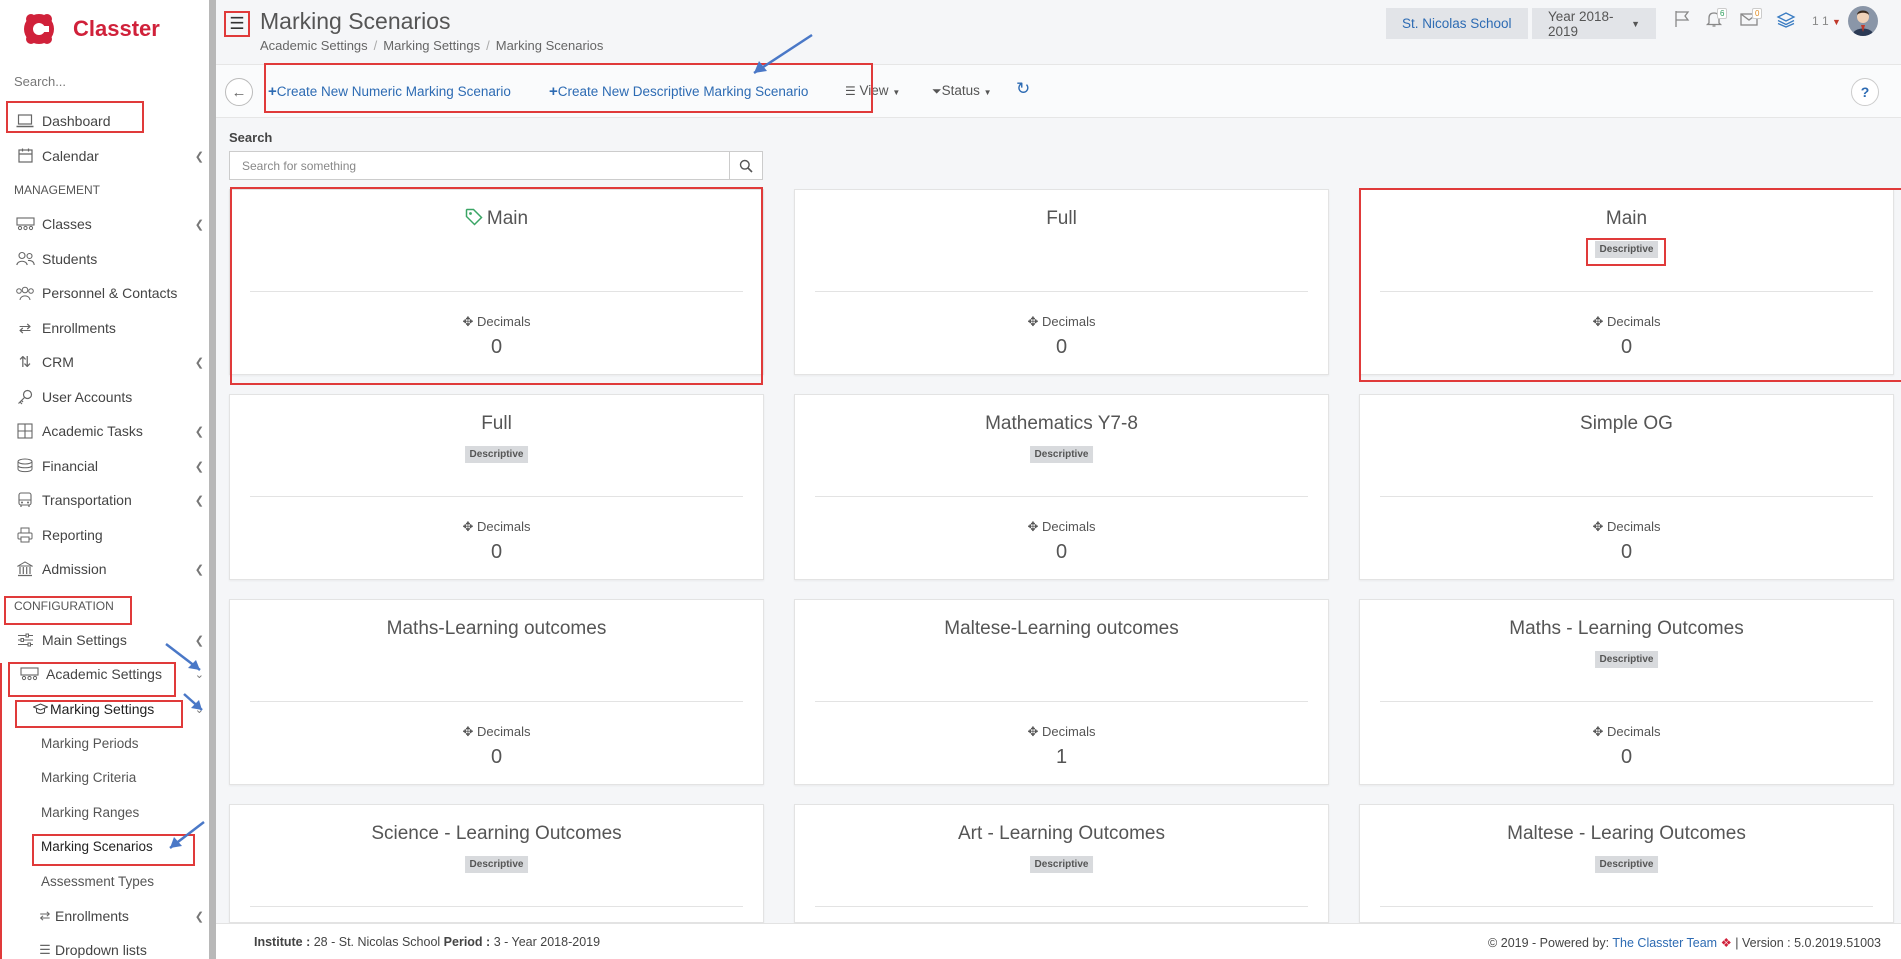 This screenshot has height=959, width=1901. I want to click on scenario-card: Maltese - Learing Outcomes Descriptive, so click(1626, 863).